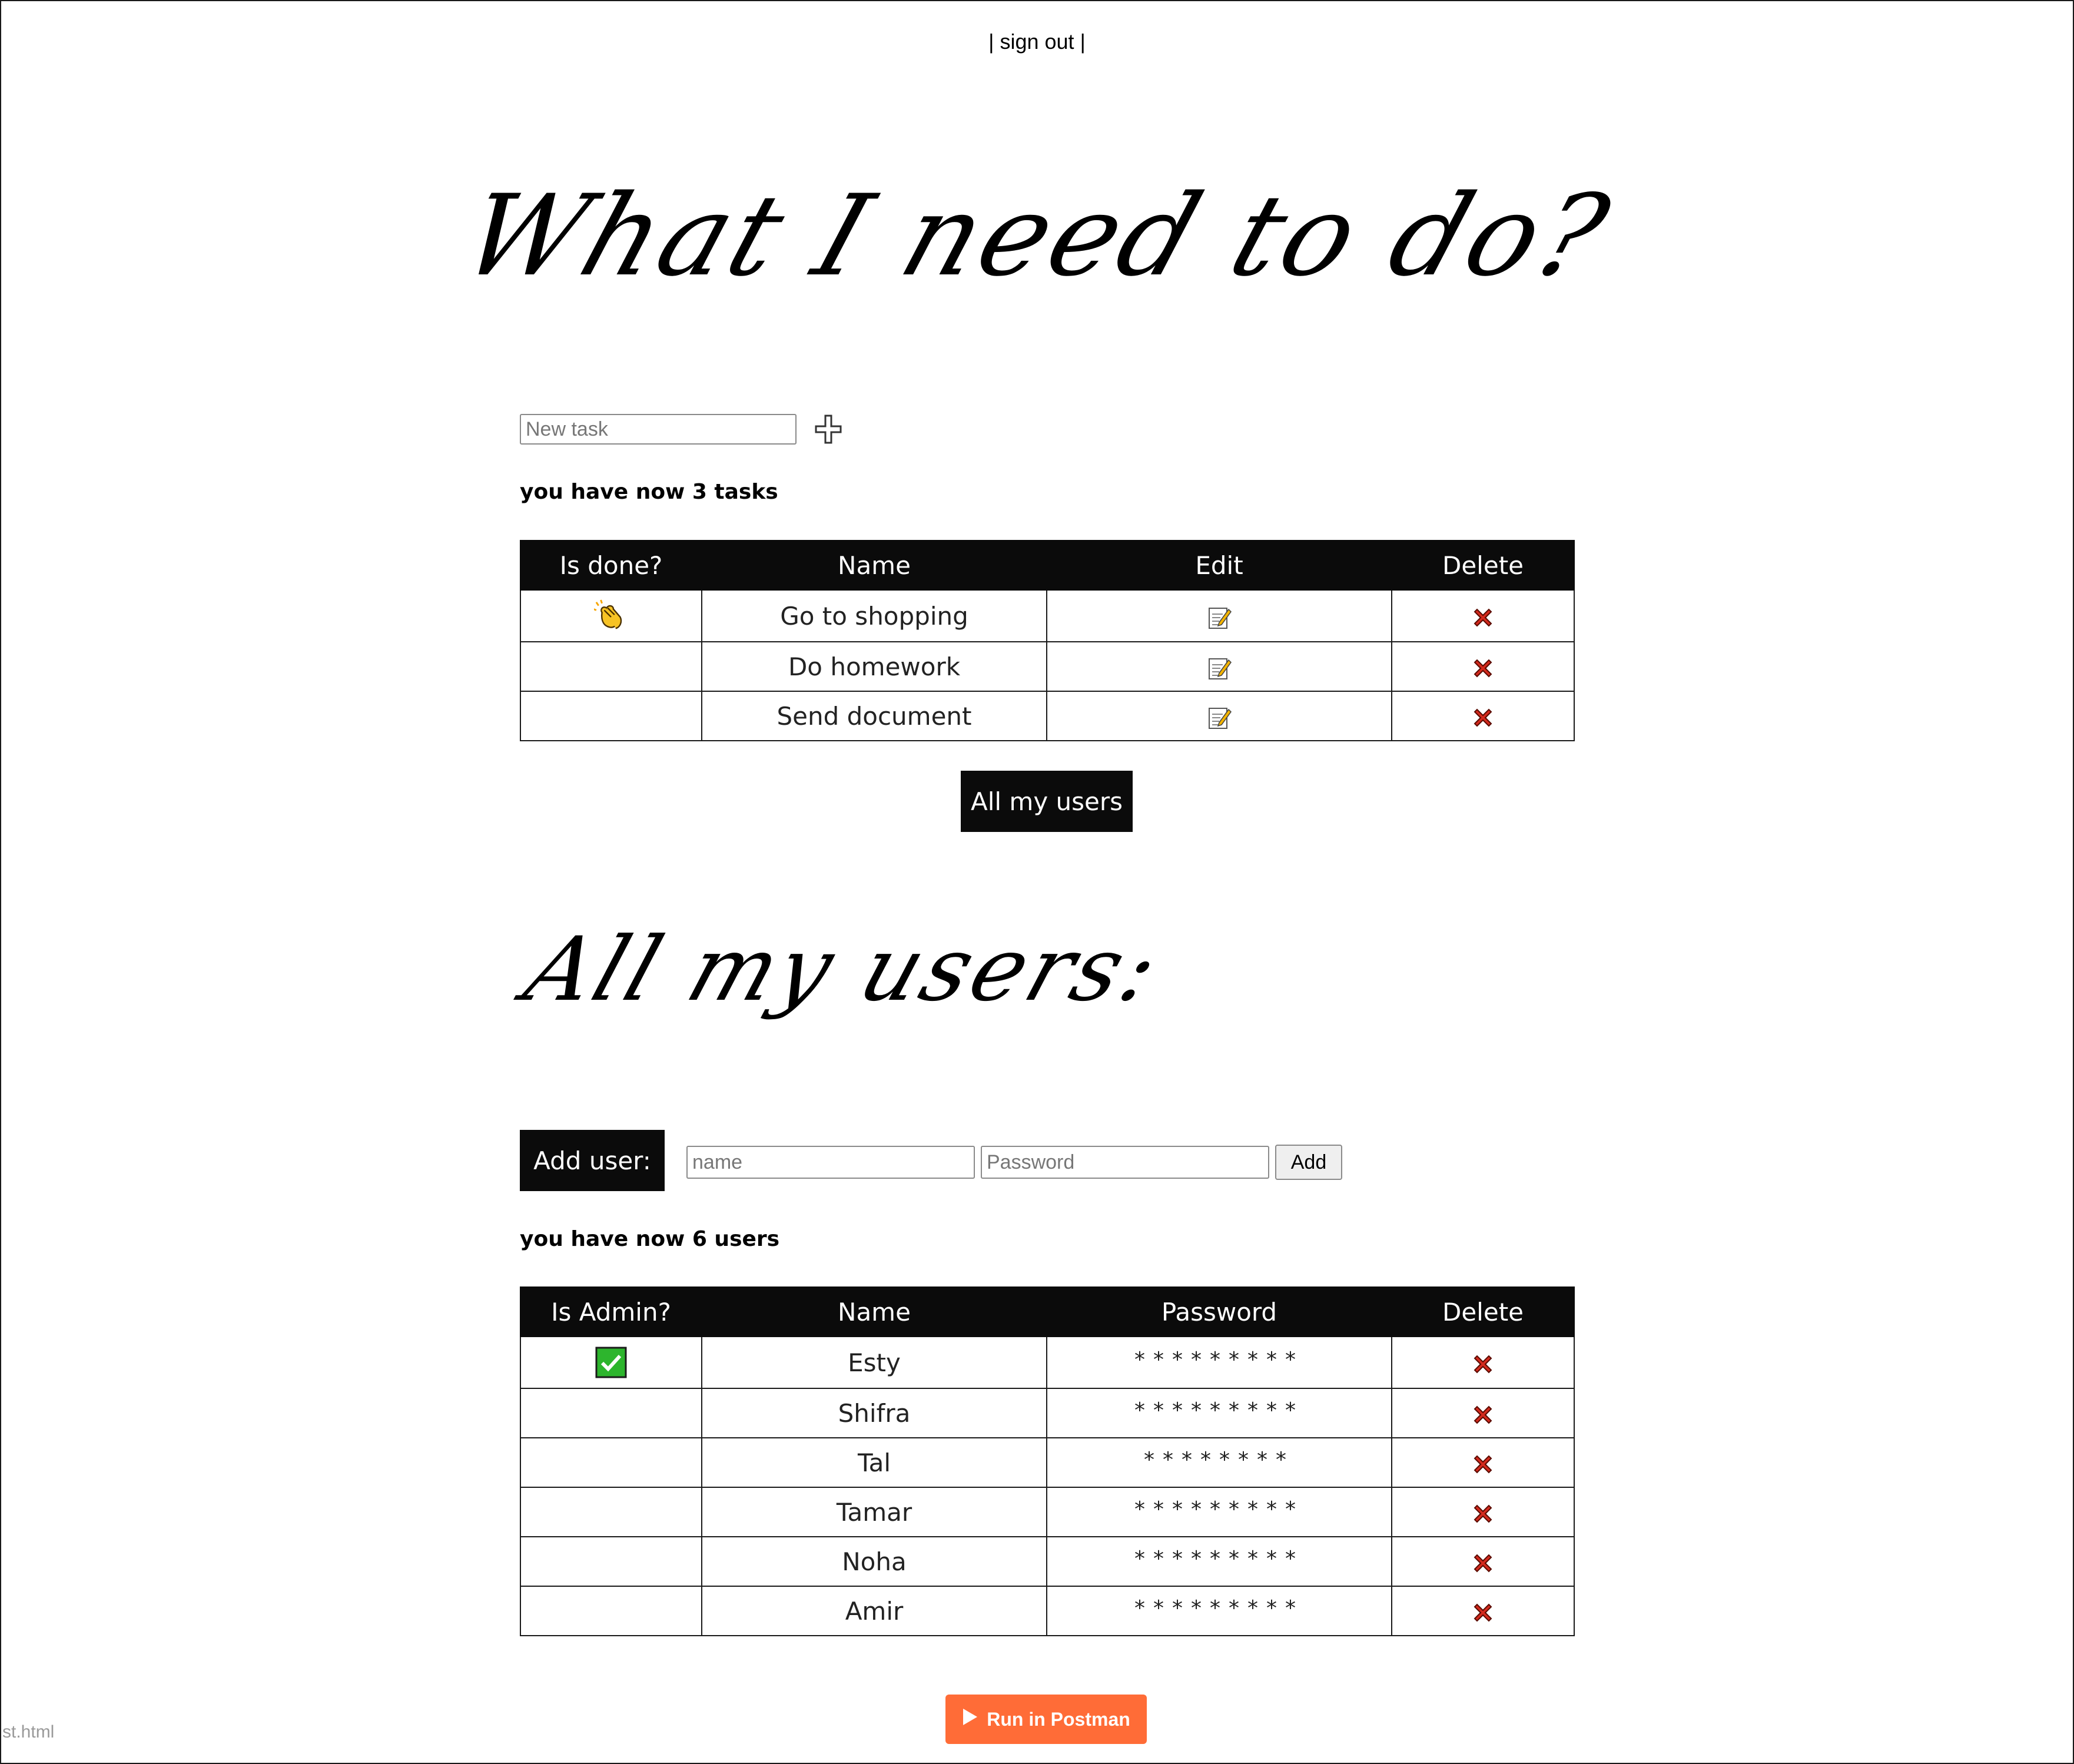  I want to click on user-row: Shifra *********, so click(1047, 1413).